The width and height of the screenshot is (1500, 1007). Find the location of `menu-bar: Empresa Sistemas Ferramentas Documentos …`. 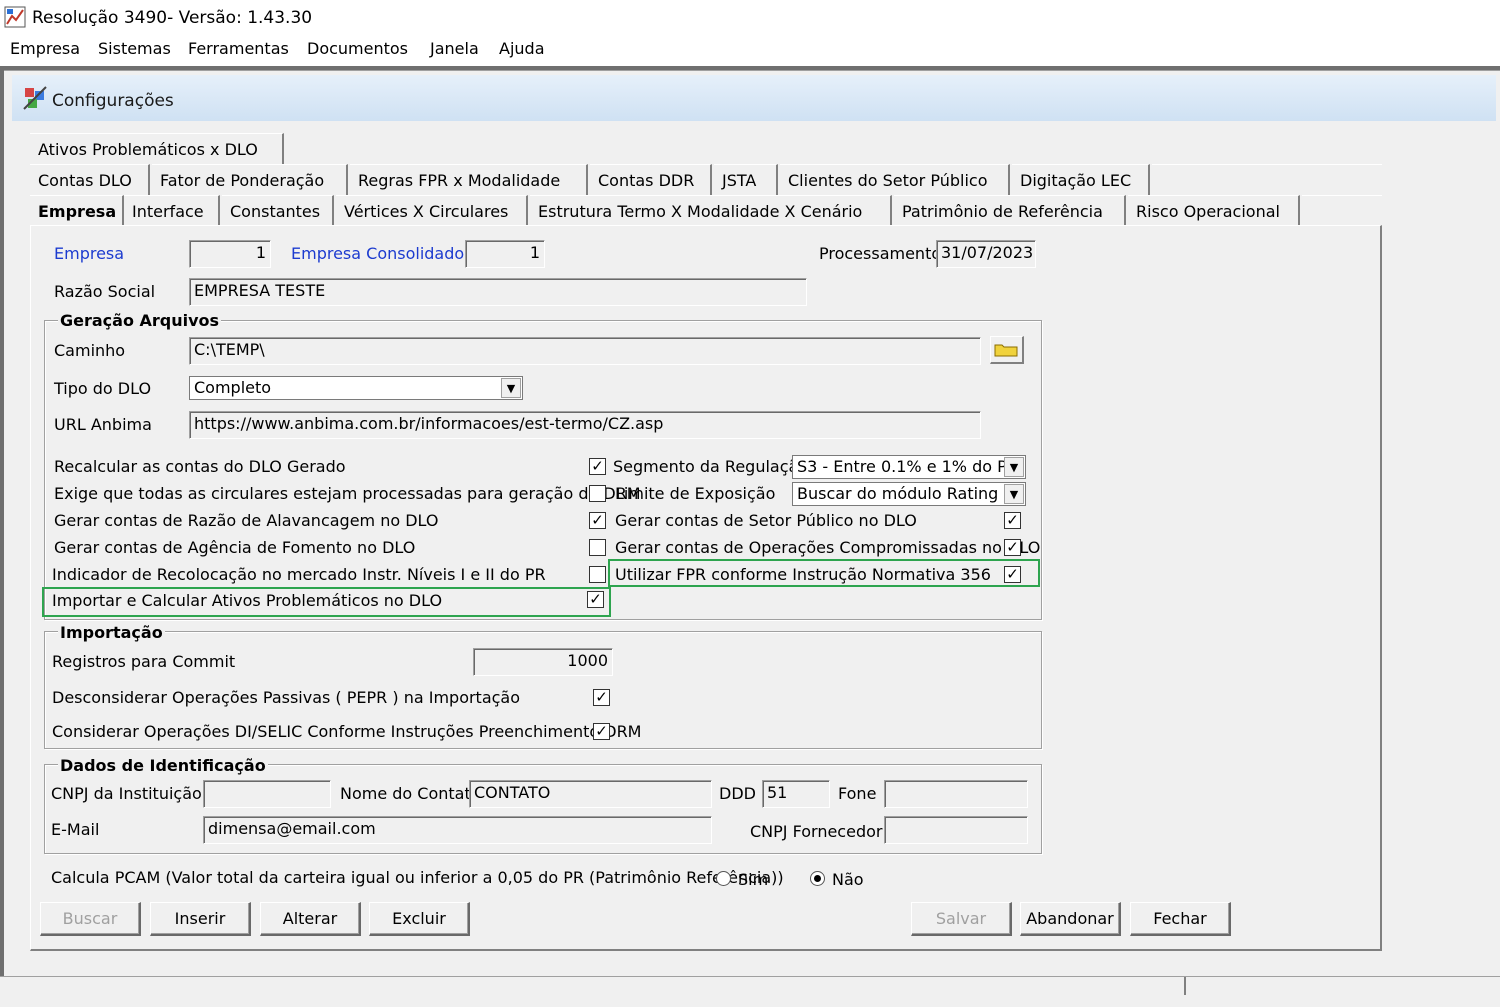

menu-bar: Empresa Sistemas Ferramentas Documentos … is located at coordinates (750, 50).